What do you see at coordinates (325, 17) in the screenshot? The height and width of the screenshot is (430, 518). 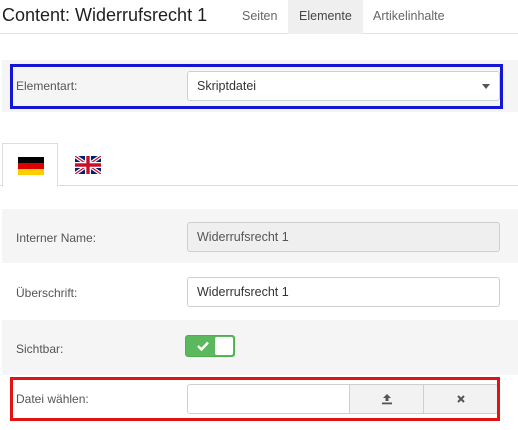 I see `tab-elemente: Elemente` at bounding box center [325, 17].